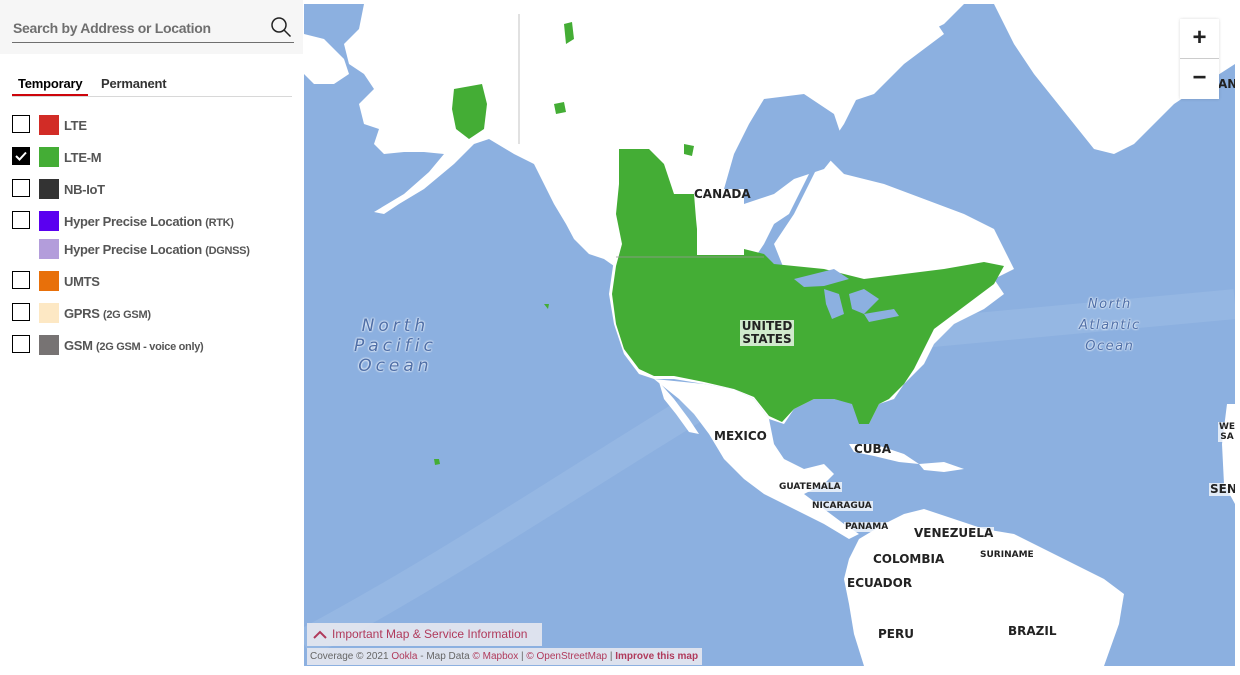  I want to click on label-western-sahara-partial: WE SA, so click(1226, 432).